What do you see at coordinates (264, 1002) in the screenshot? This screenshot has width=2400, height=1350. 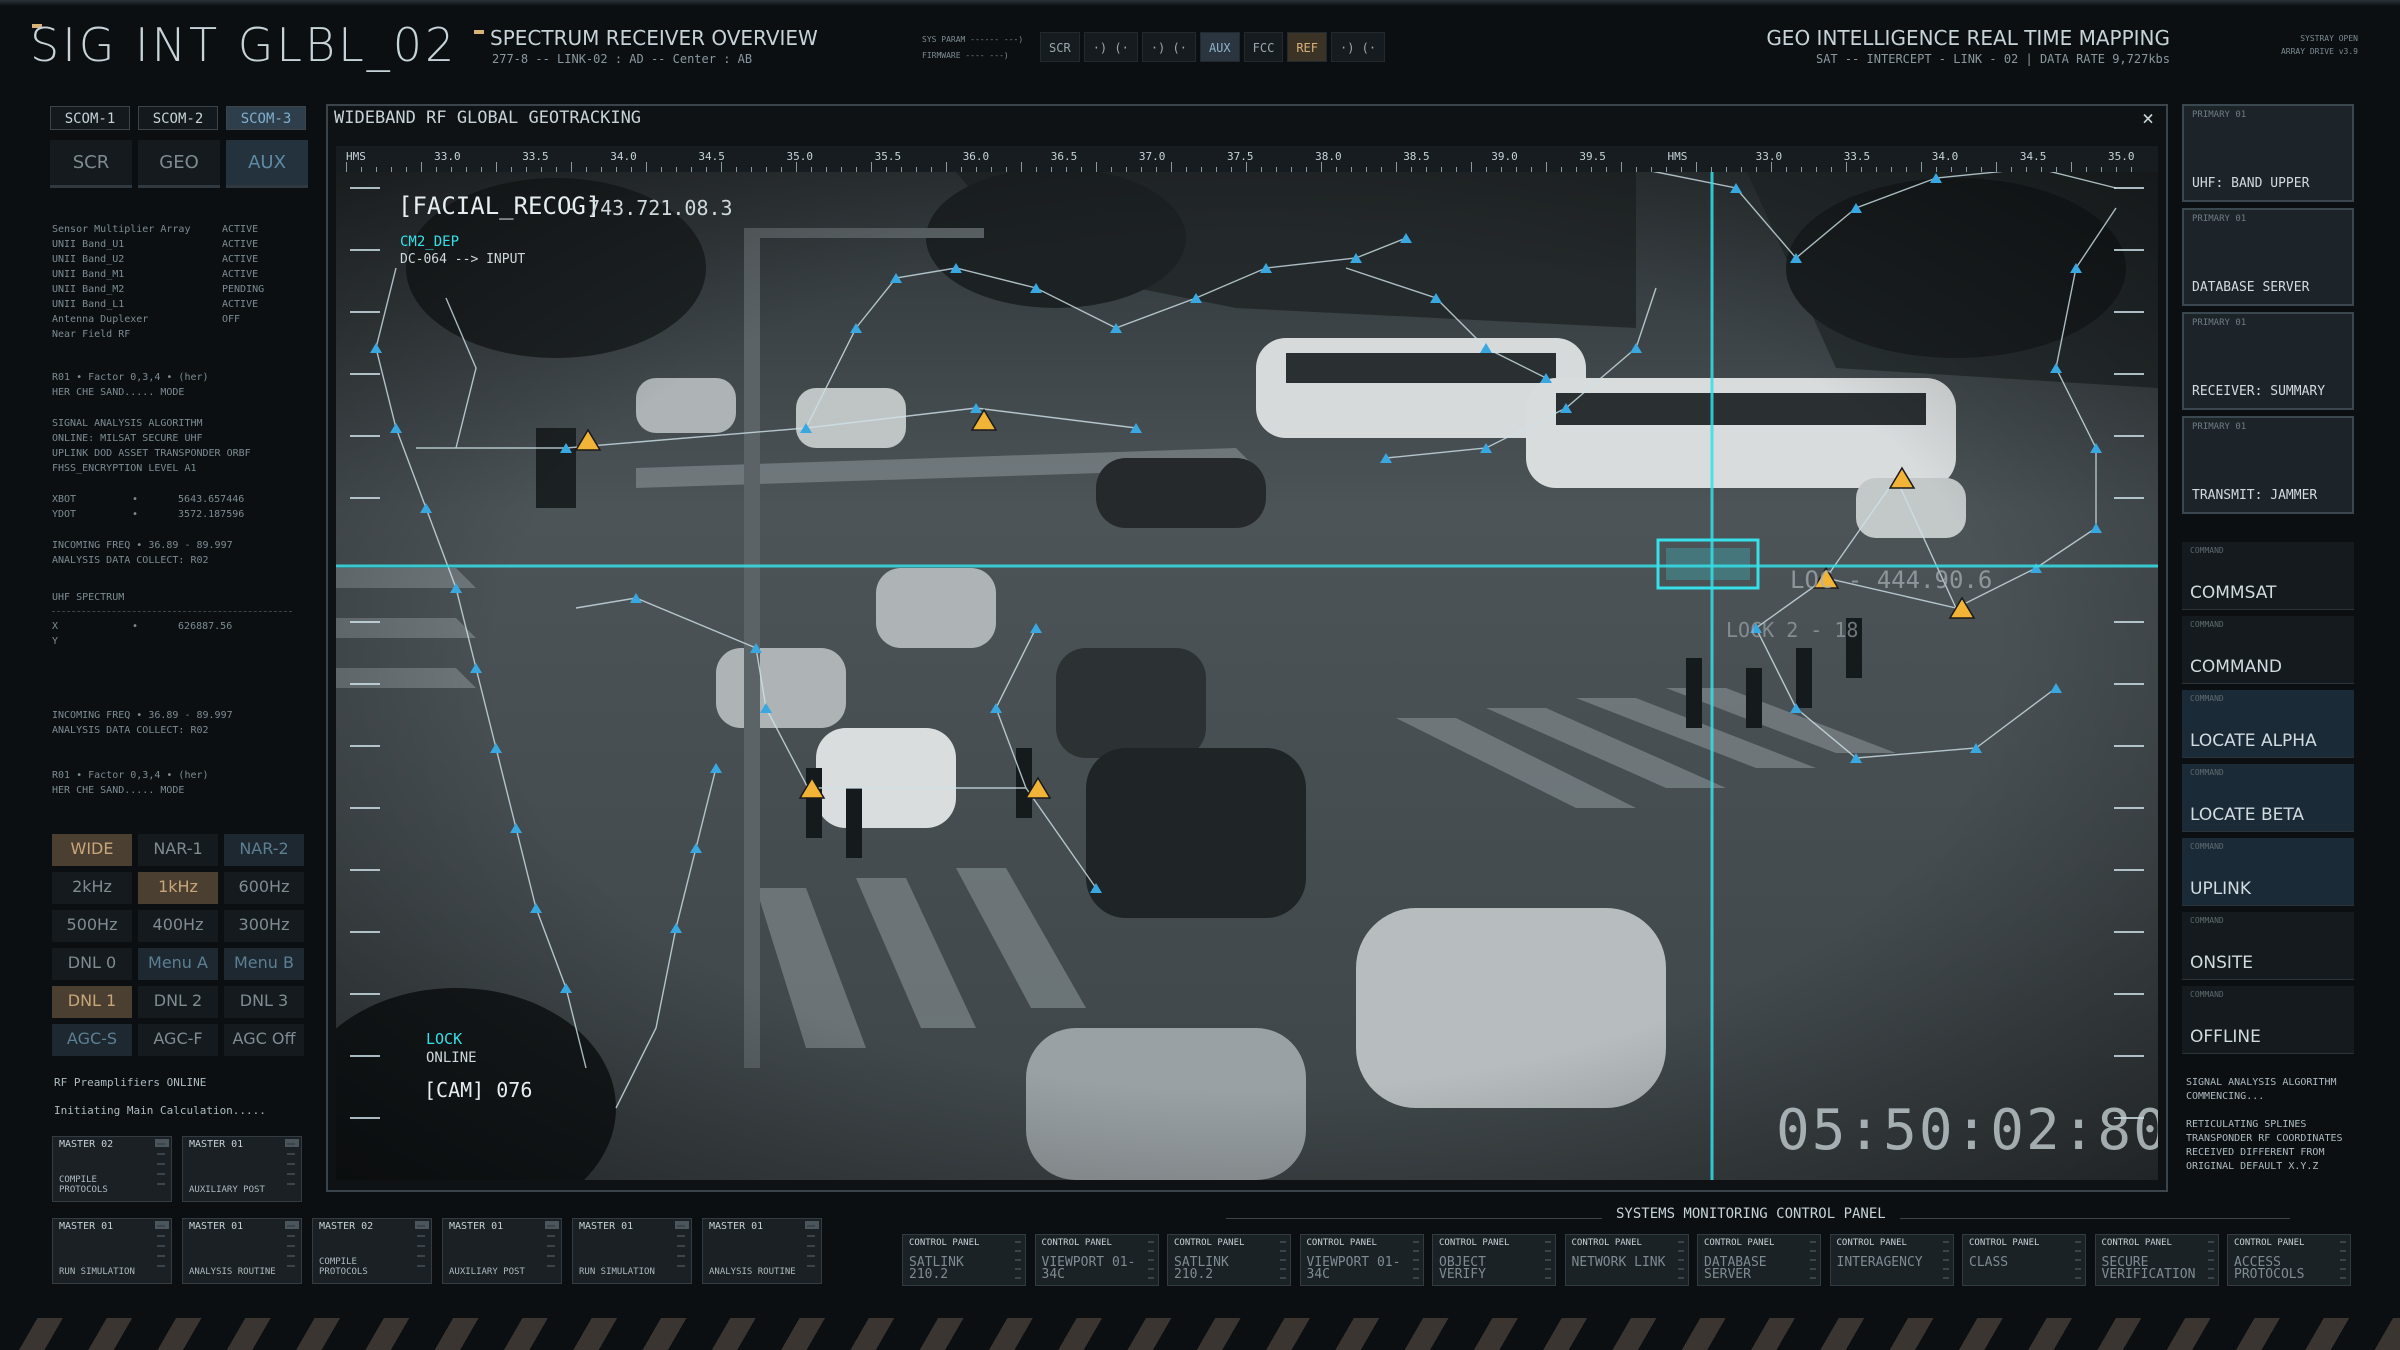 I see `dnl-3-button: DNL 3` at bounding box center [264, 1002].